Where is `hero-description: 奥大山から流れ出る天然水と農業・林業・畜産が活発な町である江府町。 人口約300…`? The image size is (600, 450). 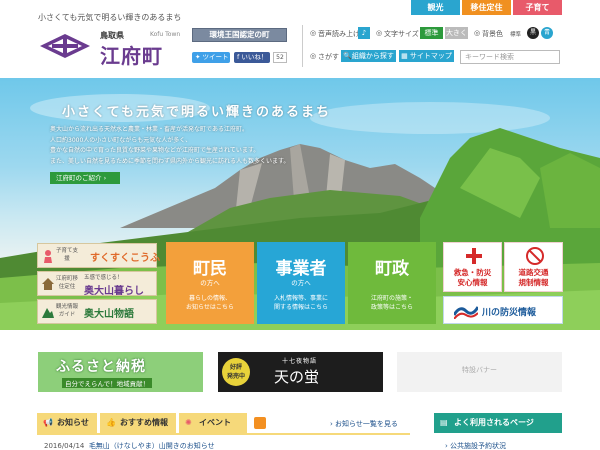 hero-description: 奥大山から流れ出る天然水と農業・林業・畜産が活発な町である江府町。 人口約300… is located at coordinates (180, 146).